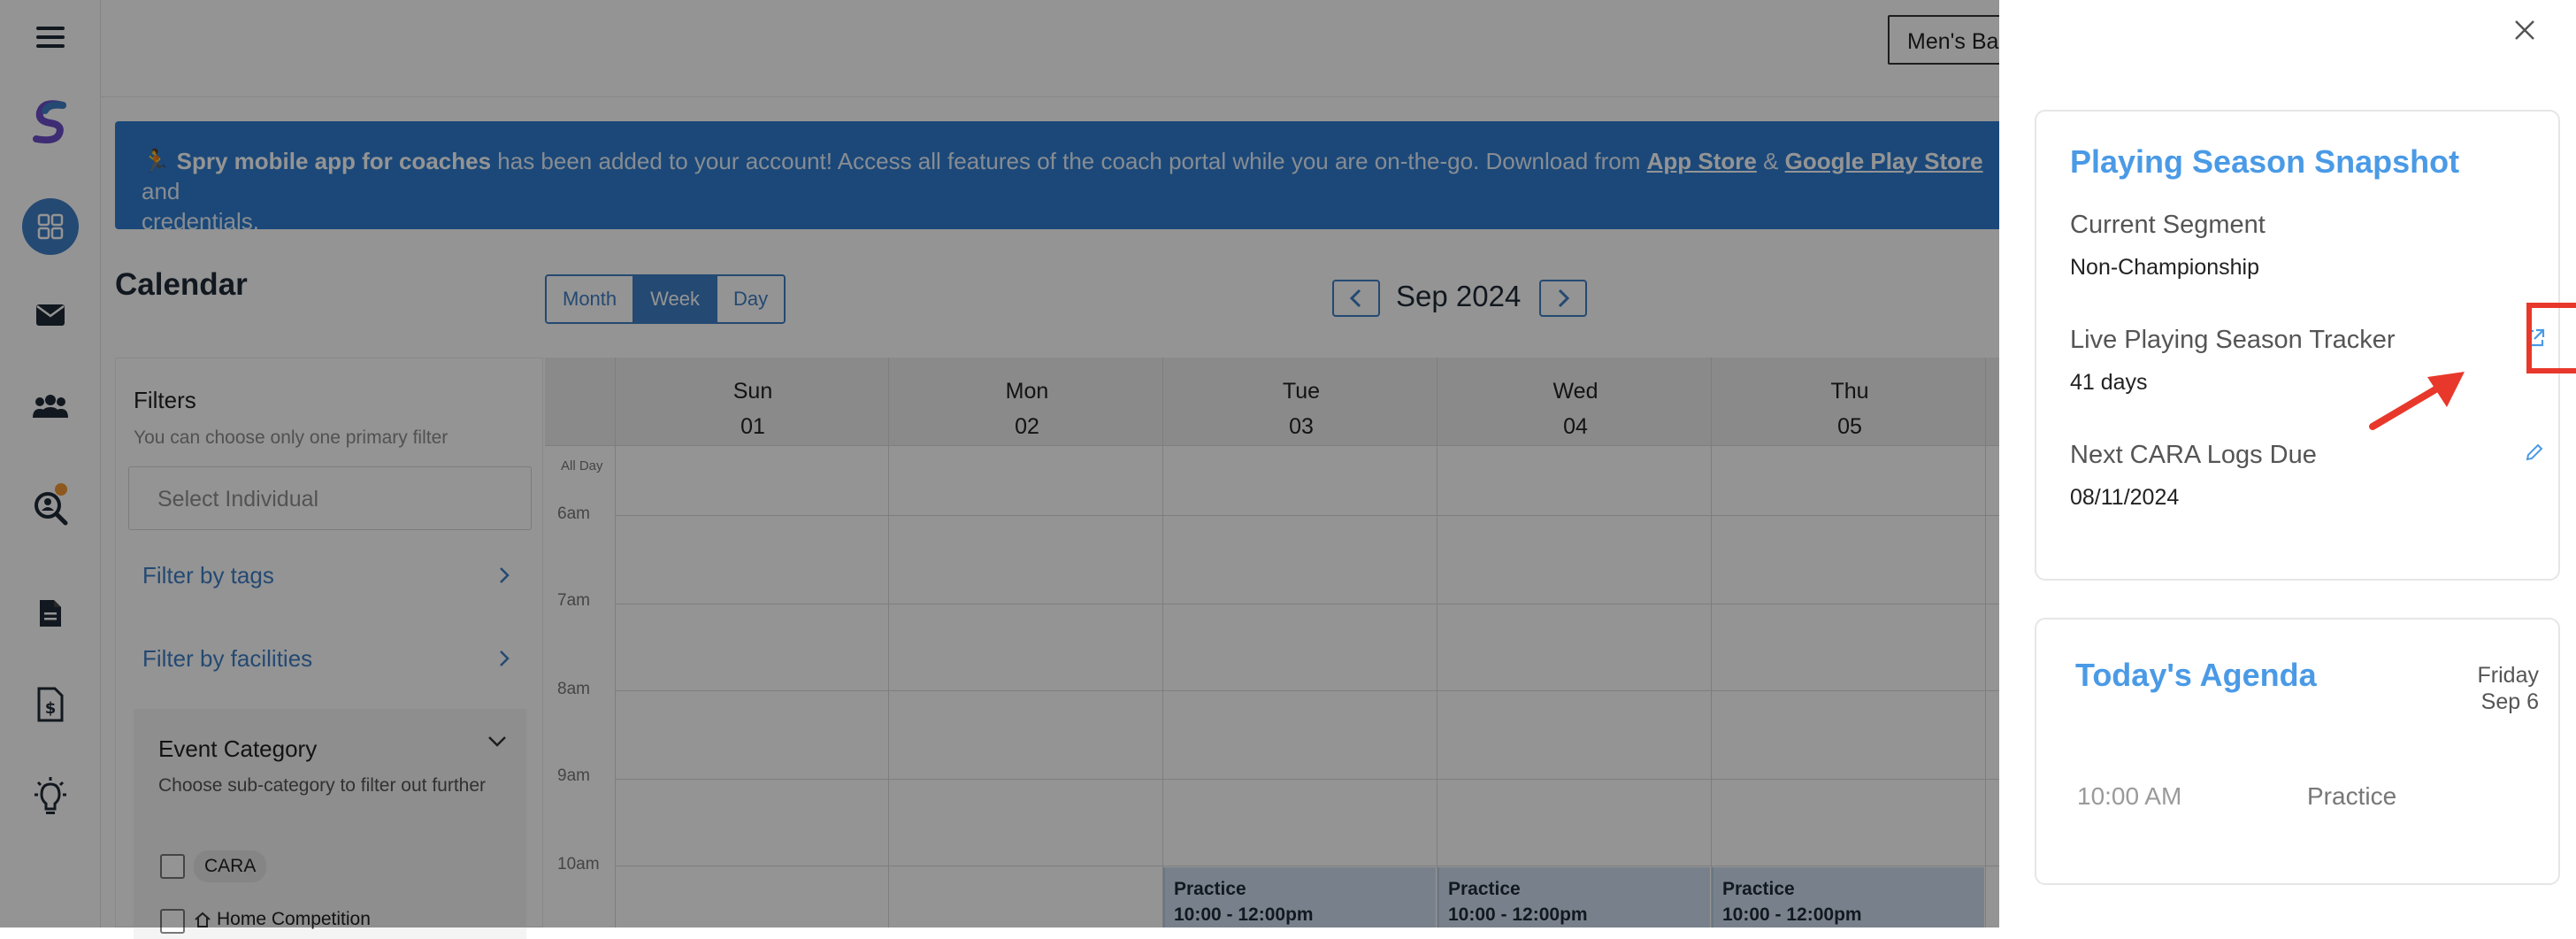 This screenshot has width=2576, height=939. What do you see at coordinates (2418, 398) in the screenshot?
I see `red-arrow-icon` at bounding box center [2418, 398].